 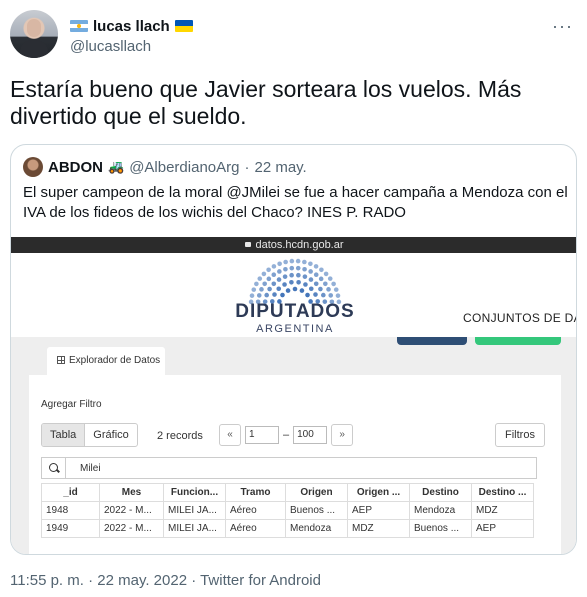 I want to click on author-handle: @lucasllach, so click(x=110, y=46).